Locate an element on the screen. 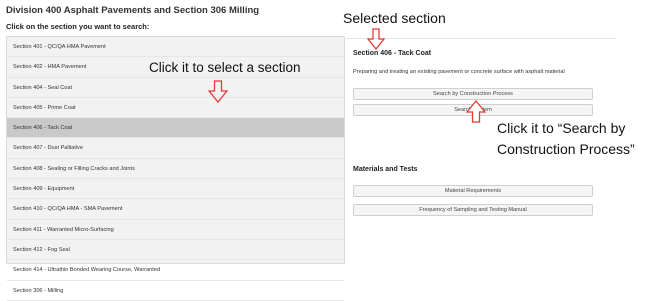  section-list-item: Section 401 - QC/QA HMA Pavement is located at coordinates (175, 47).